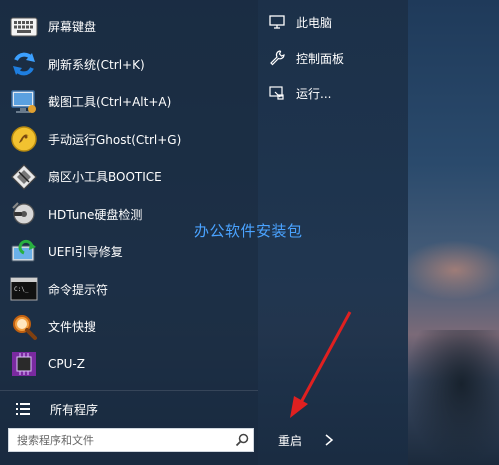 The width and height of the screenshot is (499, 465). Describe the element at coordinates (242, 440) in the screenshot. I see `search-icon` at that location.